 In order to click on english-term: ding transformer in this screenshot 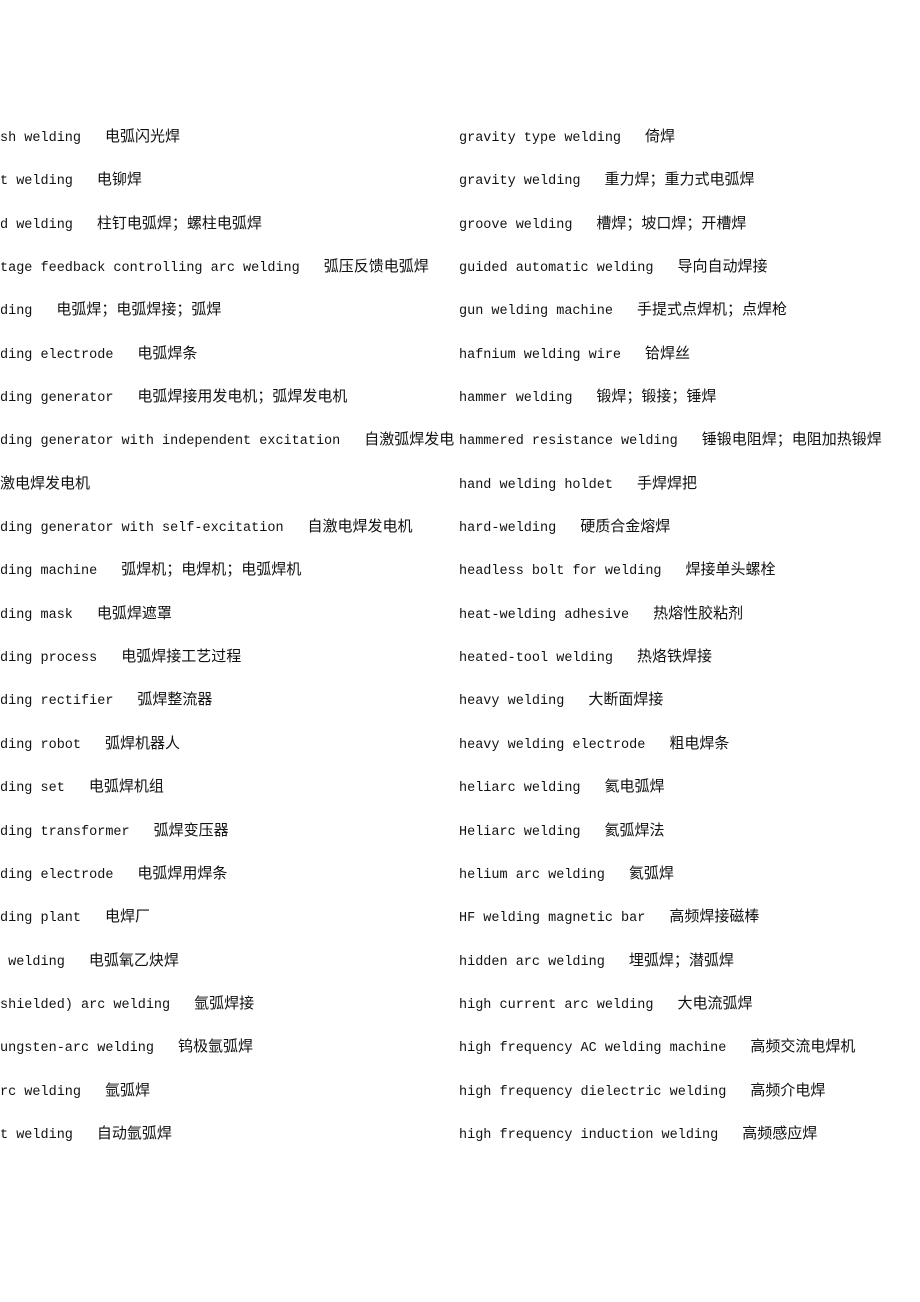, I will do `click(65, 832)`.